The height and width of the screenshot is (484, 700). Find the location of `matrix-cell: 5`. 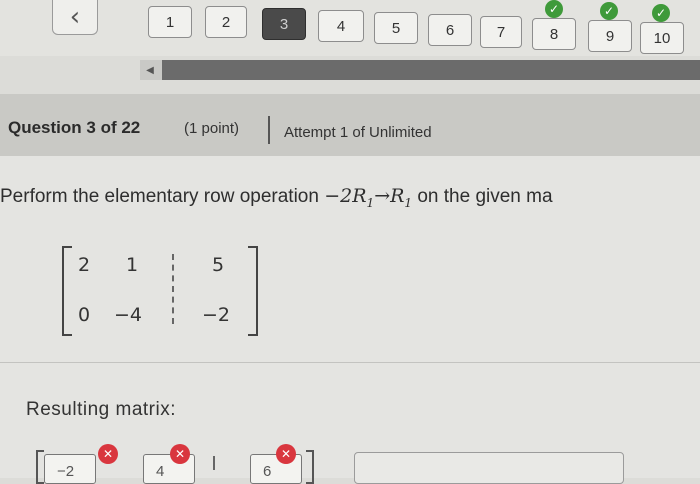

matrix-cell: 5 is located at coordinates (218, 265).